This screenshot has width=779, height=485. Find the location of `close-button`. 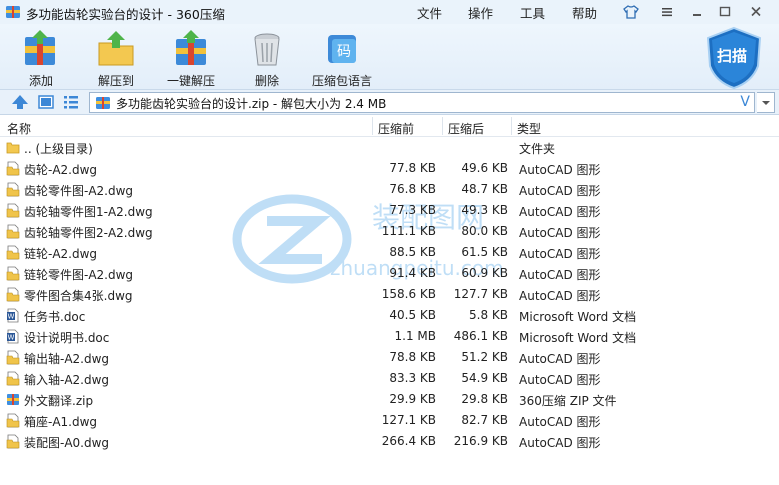

close-button is located at coordinates (756, 11).